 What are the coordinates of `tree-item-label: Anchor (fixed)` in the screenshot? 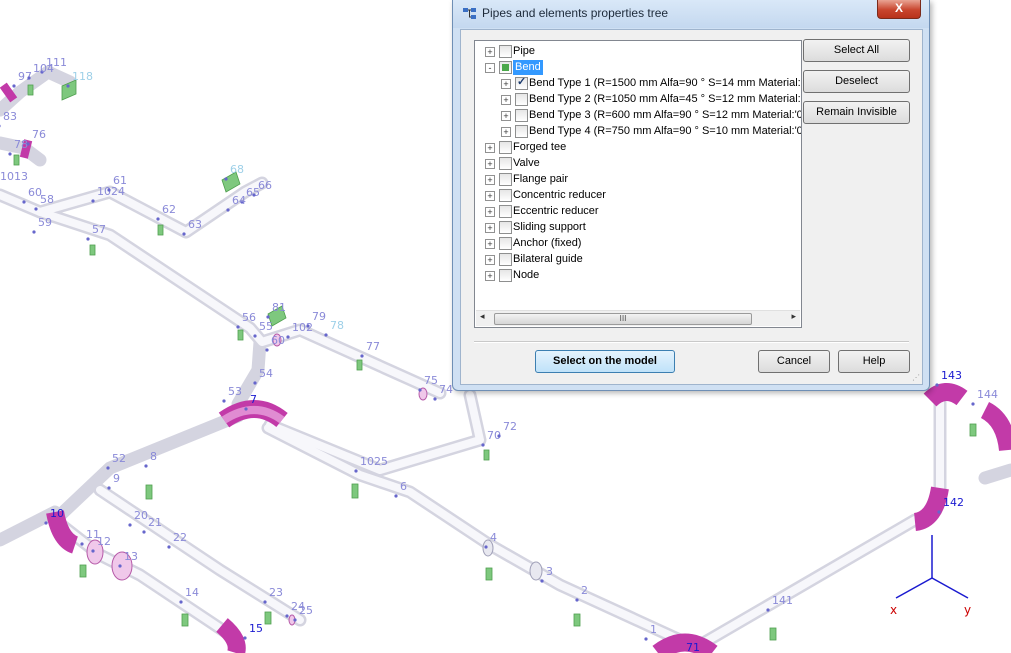 It's located at (547, 243).